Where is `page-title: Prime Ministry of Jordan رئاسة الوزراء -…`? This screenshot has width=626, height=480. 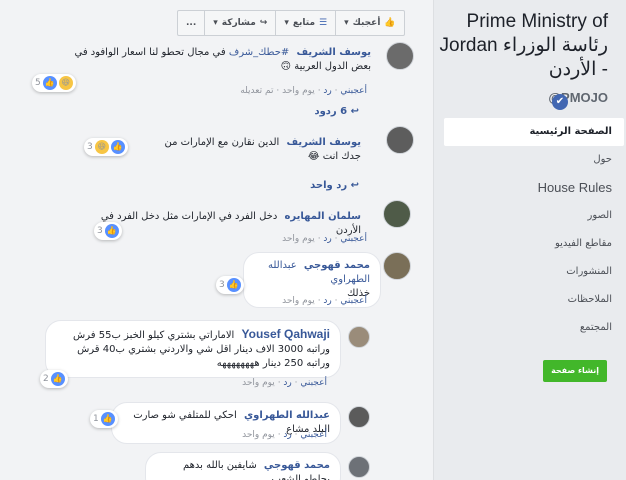
page-title: Prime Ministry of Jordan رئاسة الوزراء -… is located at coordinates (522, 46).